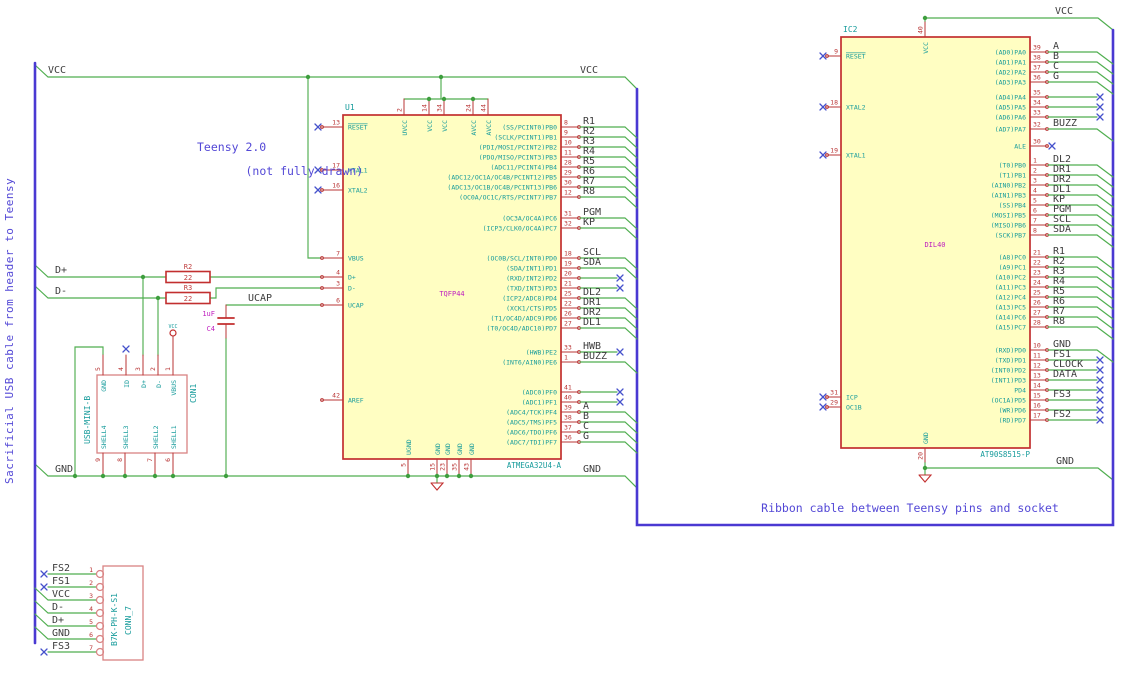 The width and height of the screenshot is (1131, 690). I want to click on component-ref-c4: C4, so click(211, 329).